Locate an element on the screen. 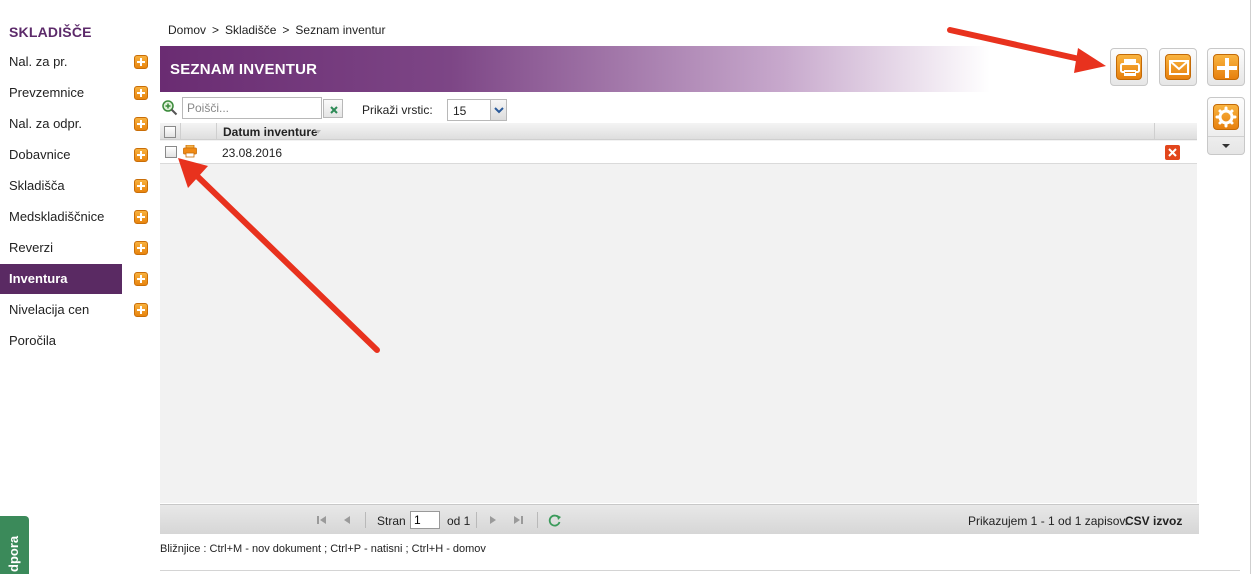  print-button is located at coordinates (1129, 67).